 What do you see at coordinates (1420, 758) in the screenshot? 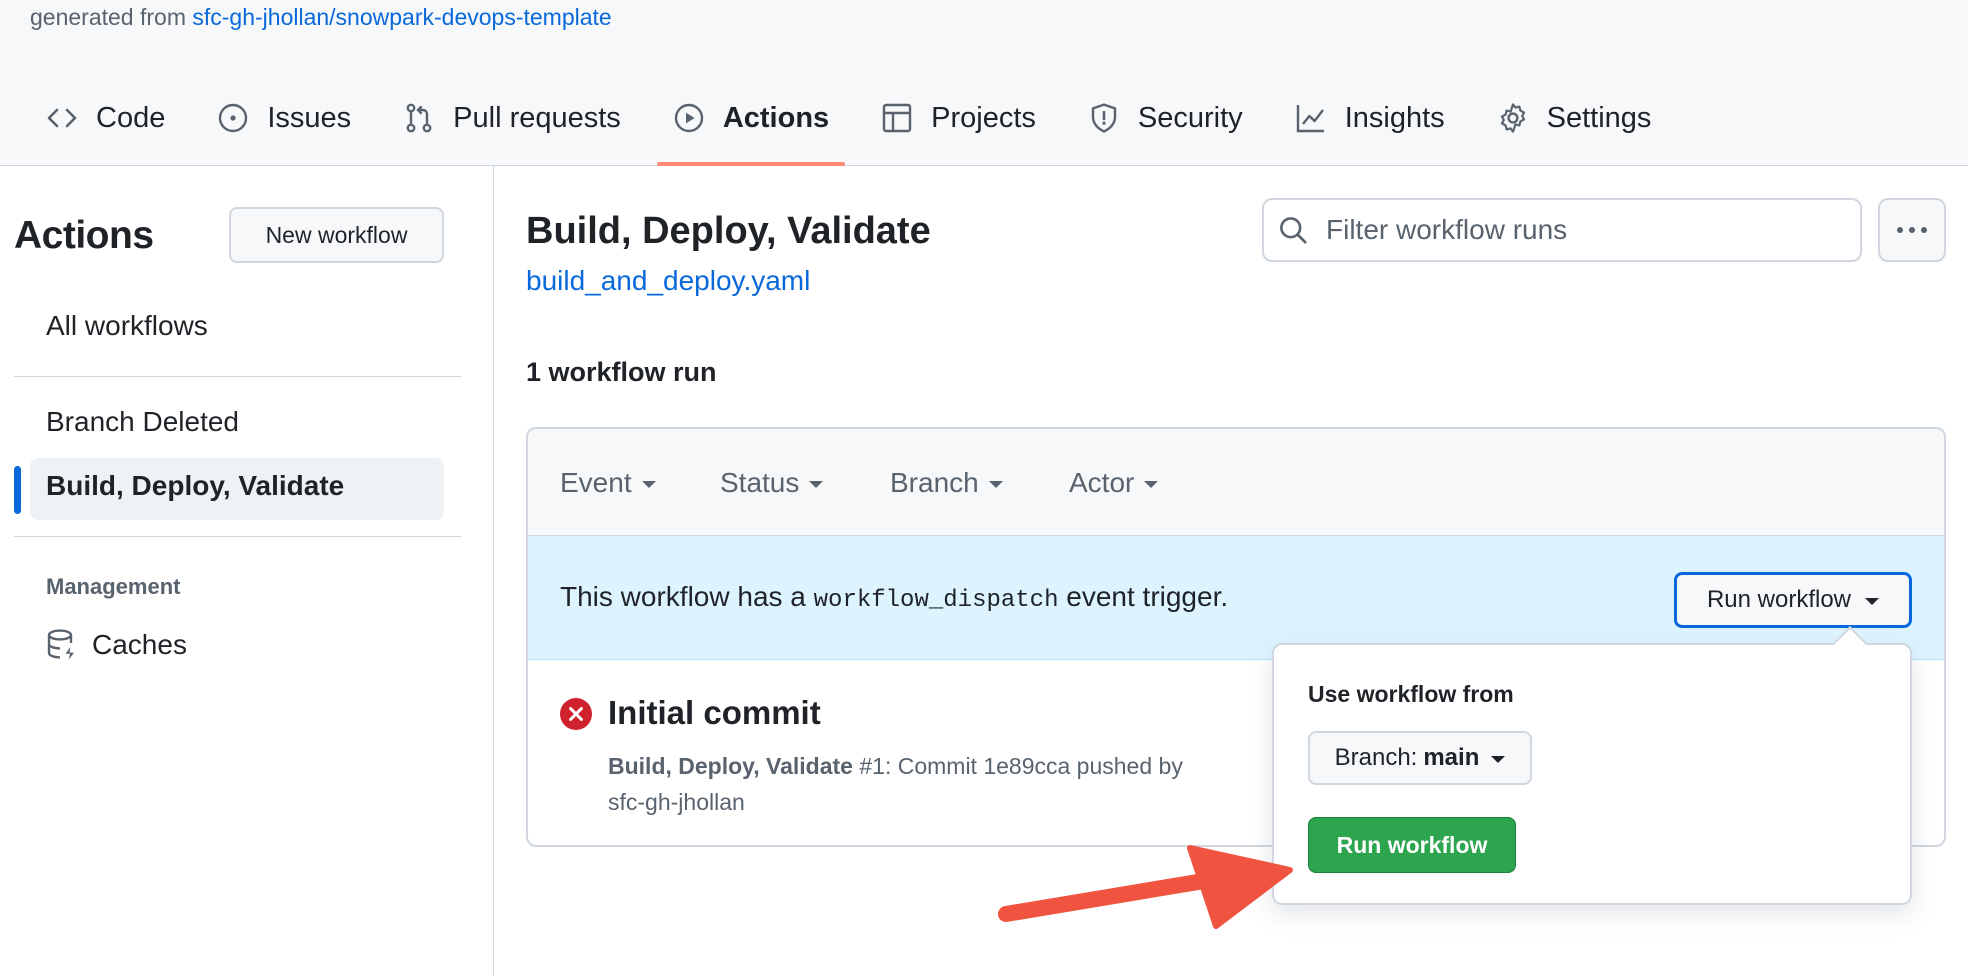
I see `branch-select-button: Branch: main` at bounding box center [1420, 758].